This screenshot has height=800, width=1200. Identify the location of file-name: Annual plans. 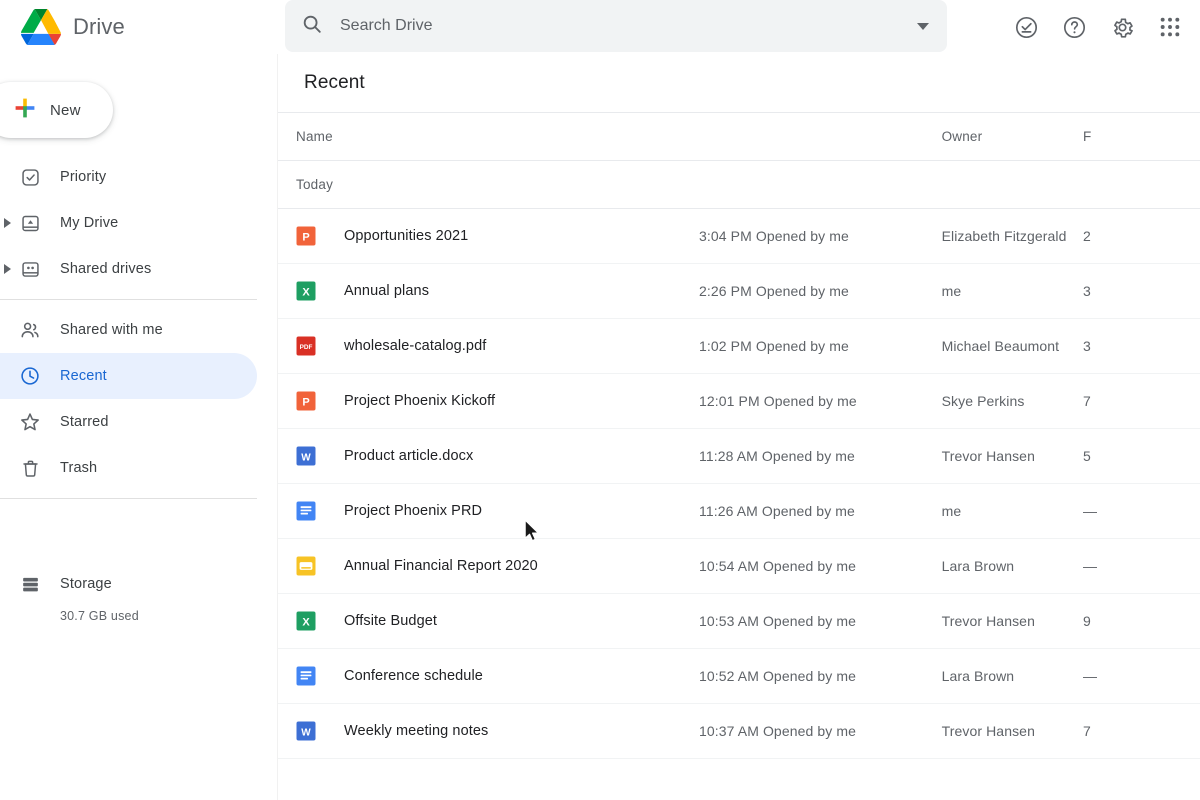
(387, 291).